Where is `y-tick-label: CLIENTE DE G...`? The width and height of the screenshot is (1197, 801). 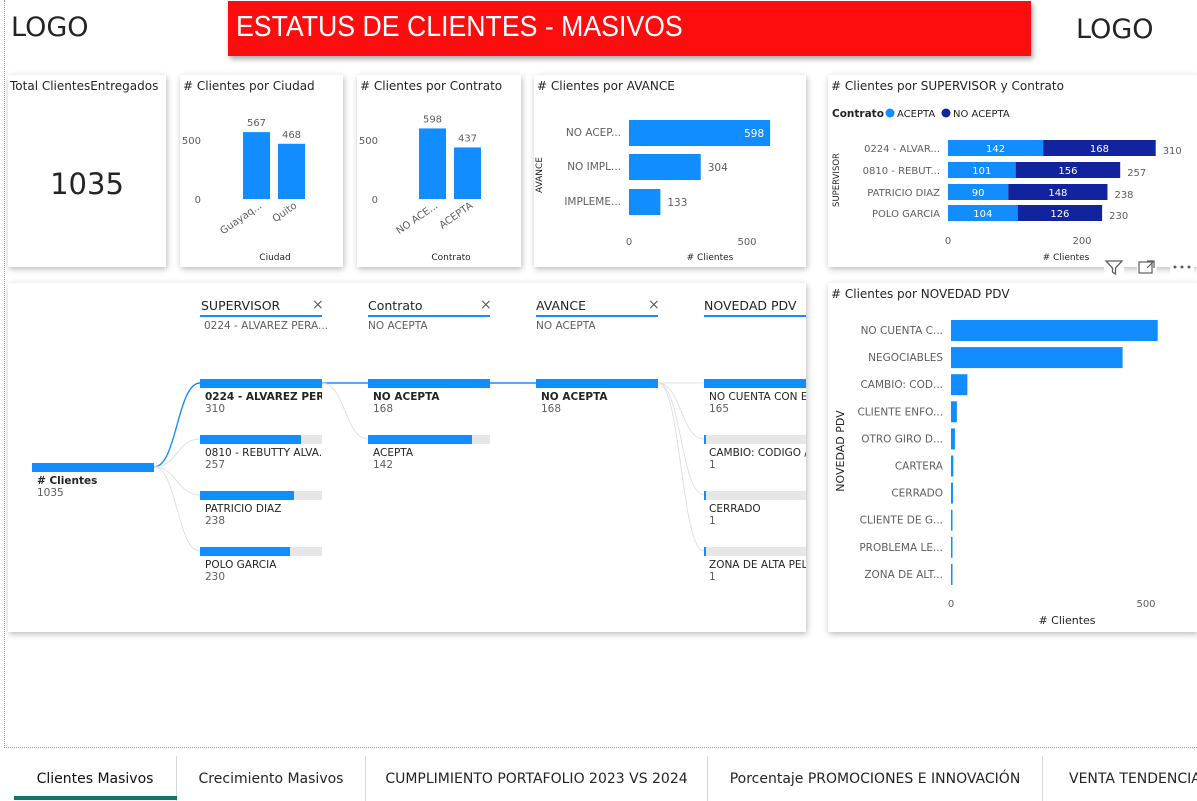
y-tick-label: CLIENTE DE G... is located at coordinates (901, 521).